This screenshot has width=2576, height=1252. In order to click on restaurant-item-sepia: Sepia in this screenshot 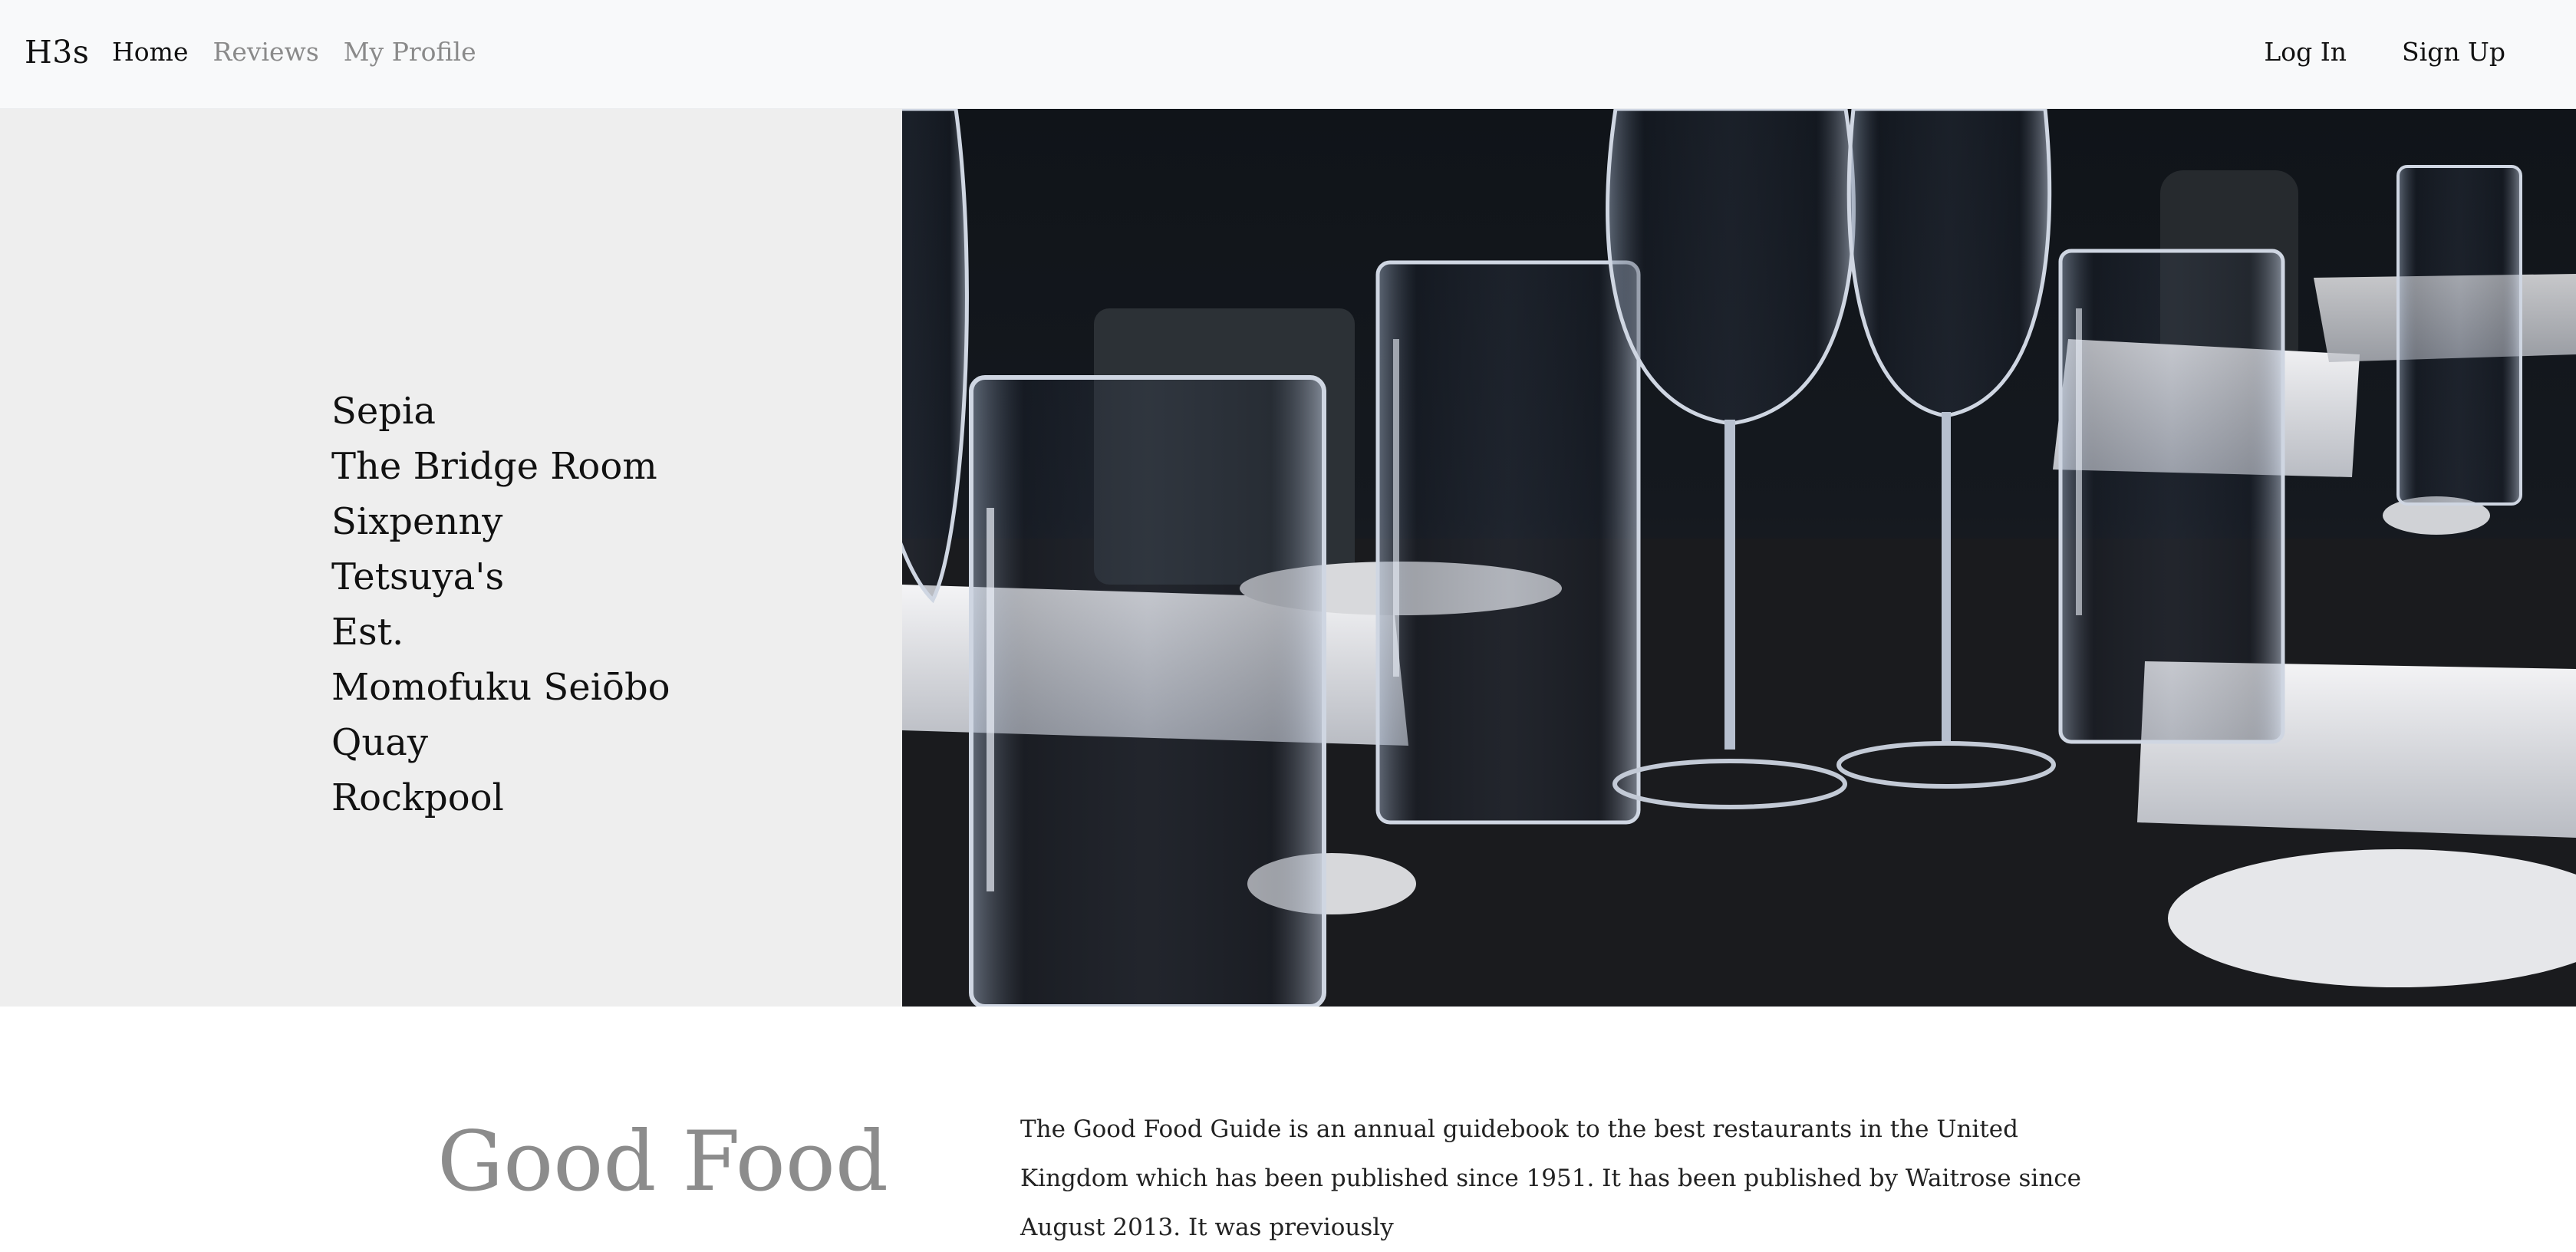, I will do `click(500, 412)`.